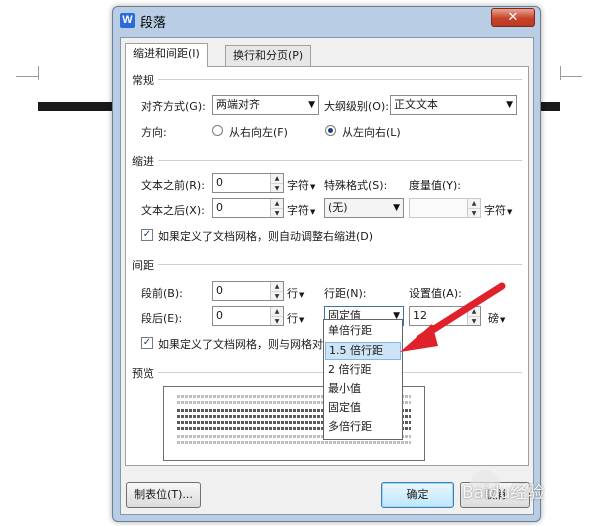 This screenshot has width=605, height=526. Describe the element at coordinates (295, 293) in the screenshot. I see `space-before-unit: 行▼` at that location.